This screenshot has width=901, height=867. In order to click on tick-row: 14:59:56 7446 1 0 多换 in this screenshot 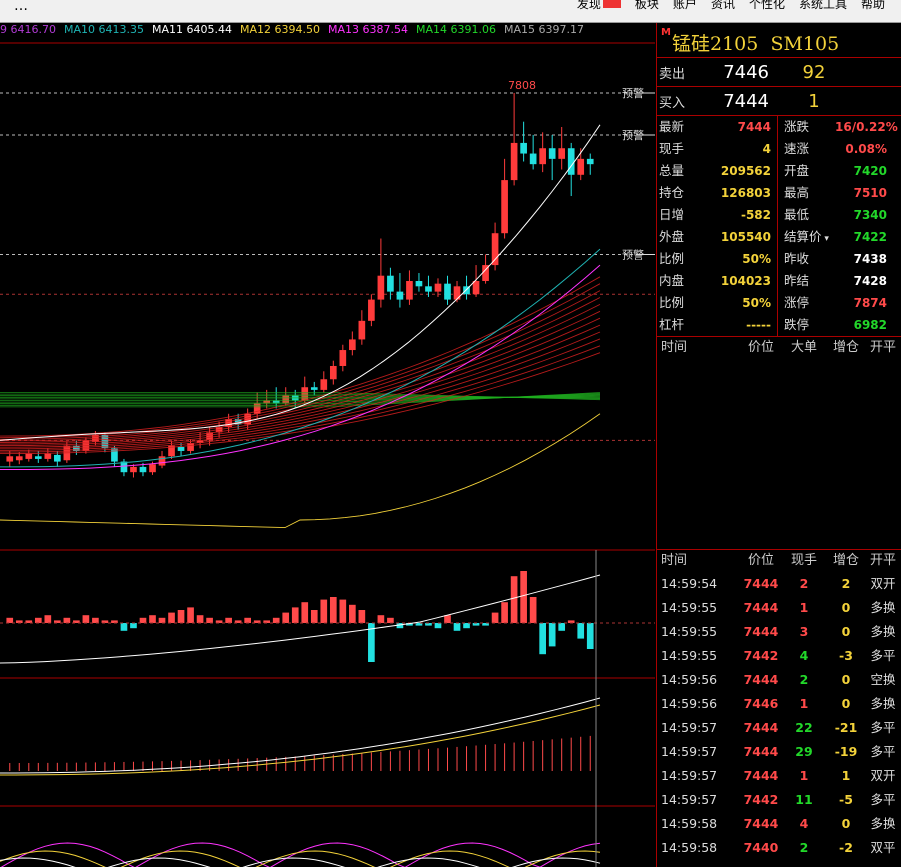, I will do `click(779, 704)`.